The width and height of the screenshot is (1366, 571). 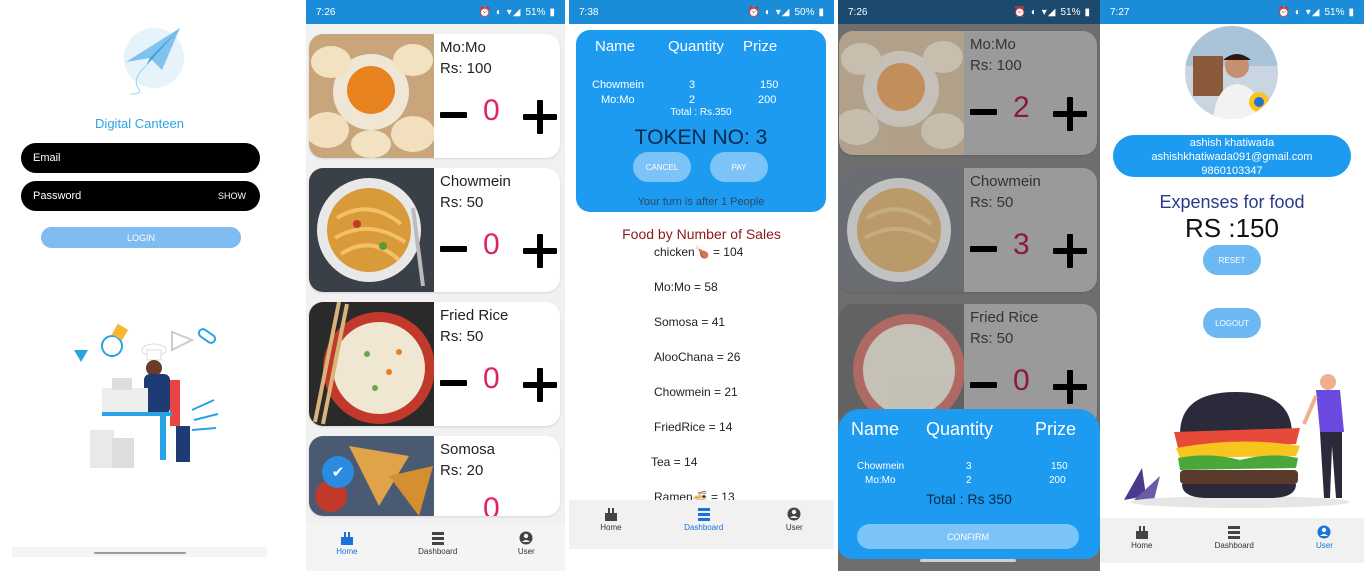 I want to click on user-name: ashish khatiwada, so click(x=1232, y=143).